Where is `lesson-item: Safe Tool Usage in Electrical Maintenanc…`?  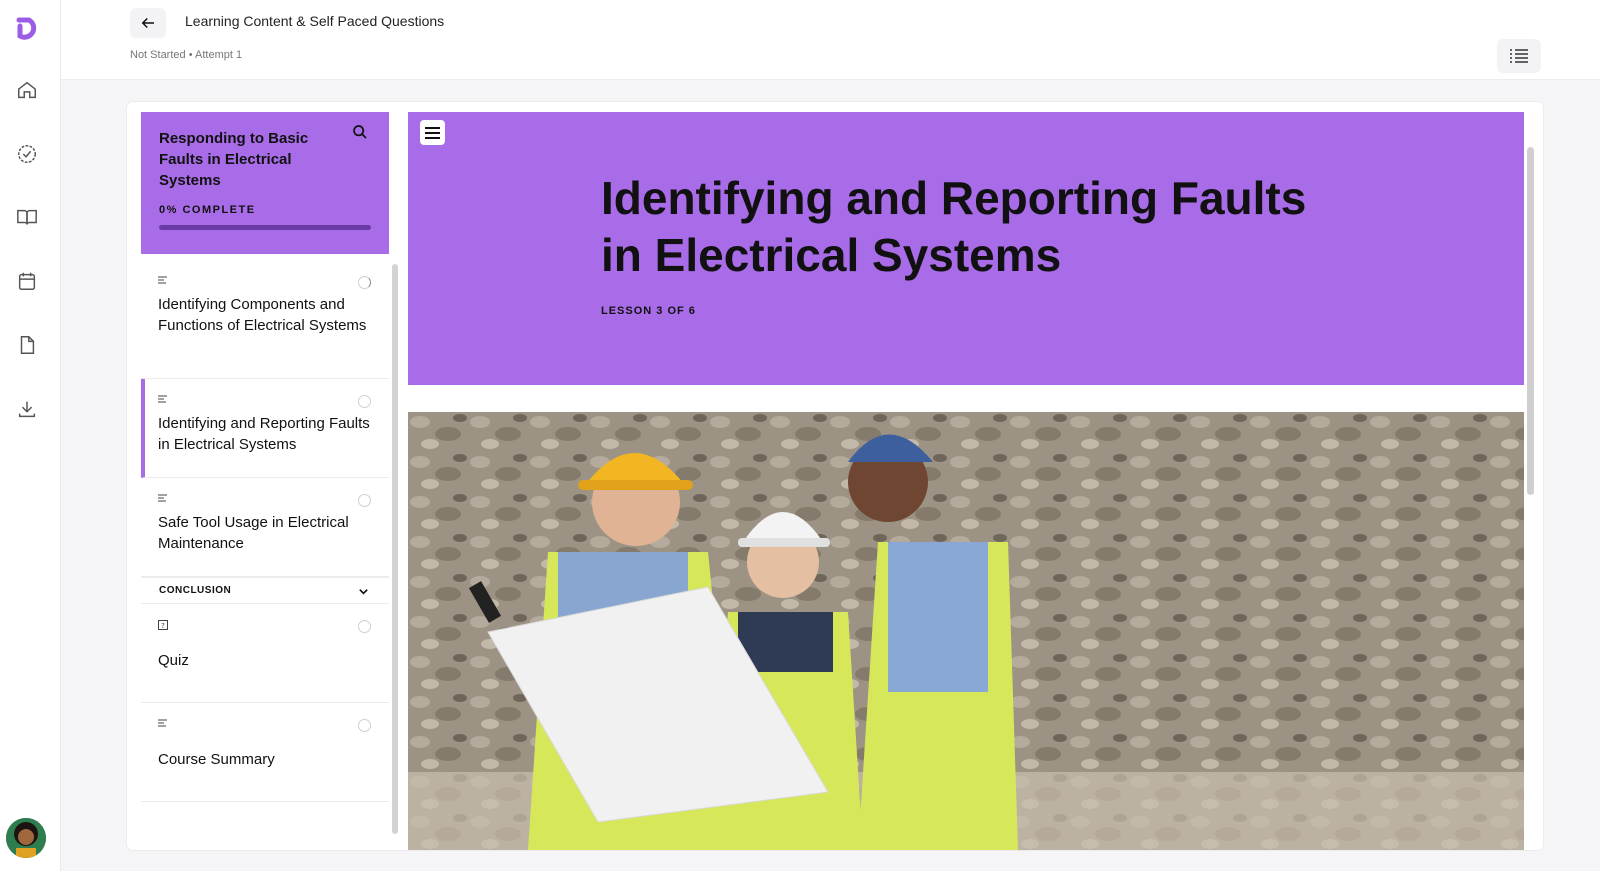 lesson-item: Safe Tool Usage in Electrical Maintenanc… is located at coordinates (265, 527).